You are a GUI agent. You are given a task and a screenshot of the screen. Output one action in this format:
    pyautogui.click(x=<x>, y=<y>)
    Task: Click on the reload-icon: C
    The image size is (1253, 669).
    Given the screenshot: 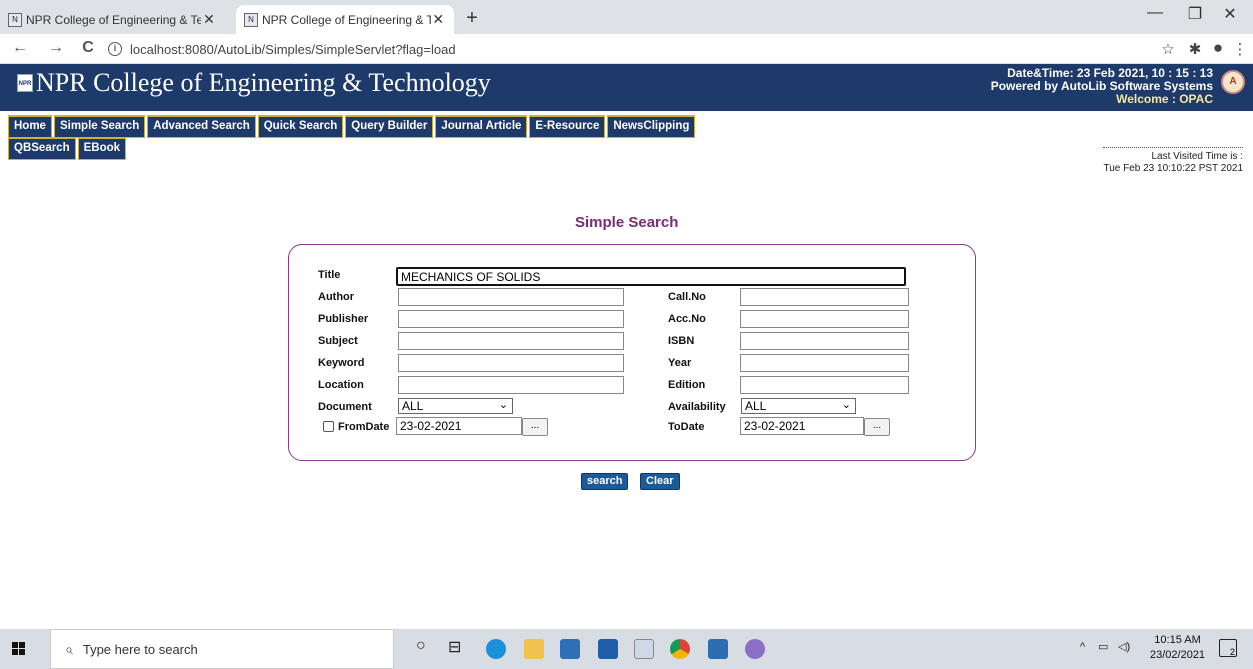 What is the action you would take?
    pyautogui.click(x=88, y=48)
    